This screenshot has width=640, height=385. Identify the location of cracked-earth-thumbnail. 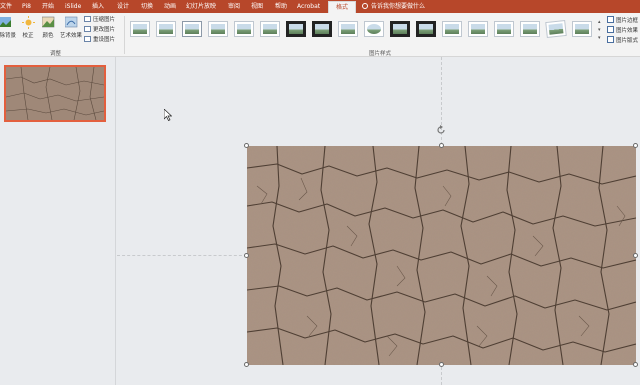
(55, 93).